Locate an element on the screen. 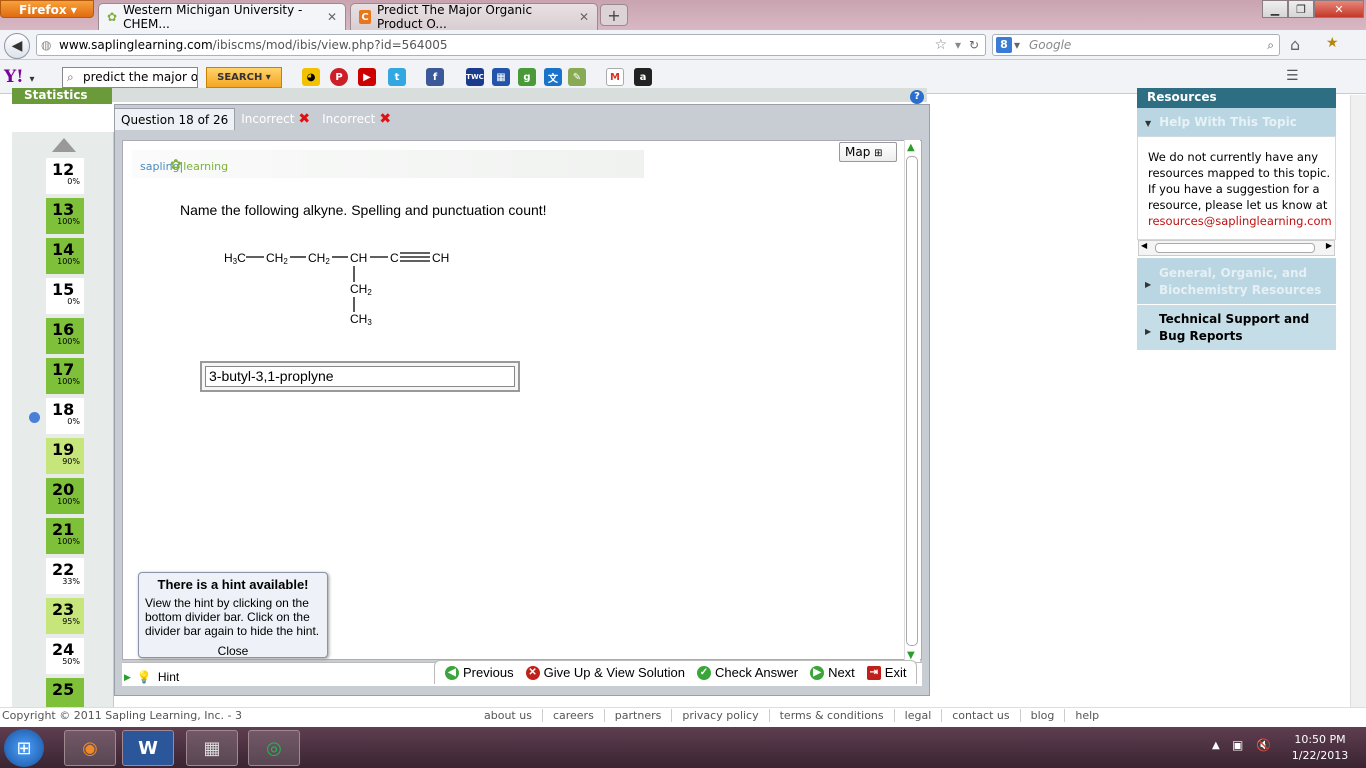 The image size is (1366, 768). exit-button: ⇥ Exit is located at coordinates (886, 672).